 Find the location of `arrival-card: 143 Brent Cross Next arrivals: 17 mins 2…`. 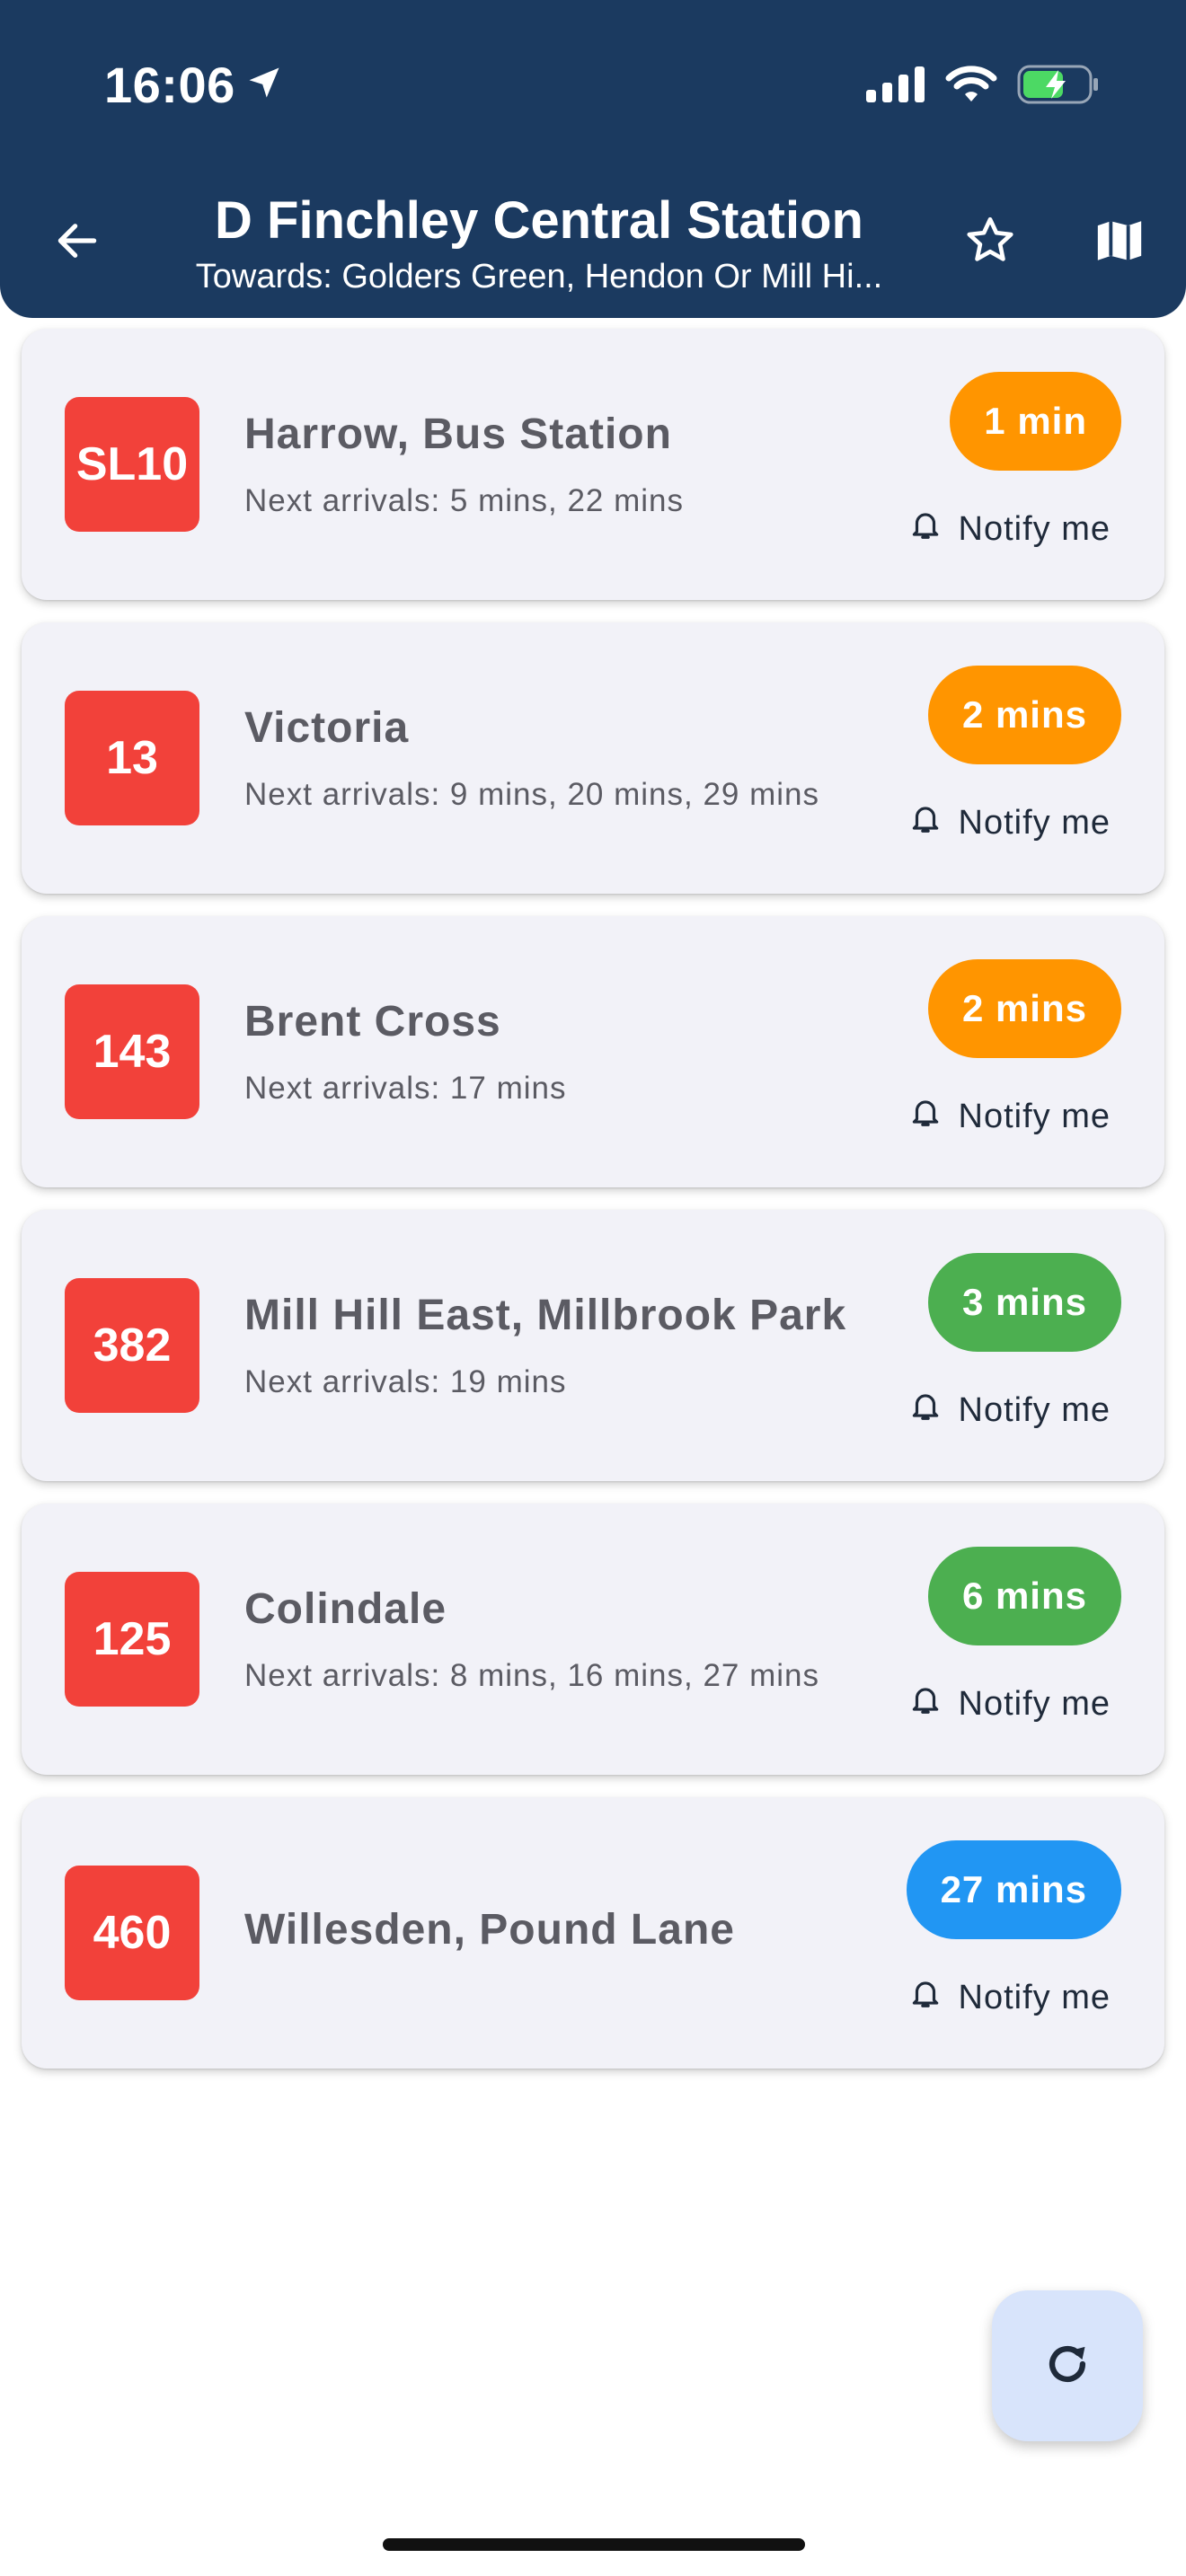

arrival-card: 143 Brent Cross Next arrivals: 17 mins 2… is located at coordinates (593, 1051).